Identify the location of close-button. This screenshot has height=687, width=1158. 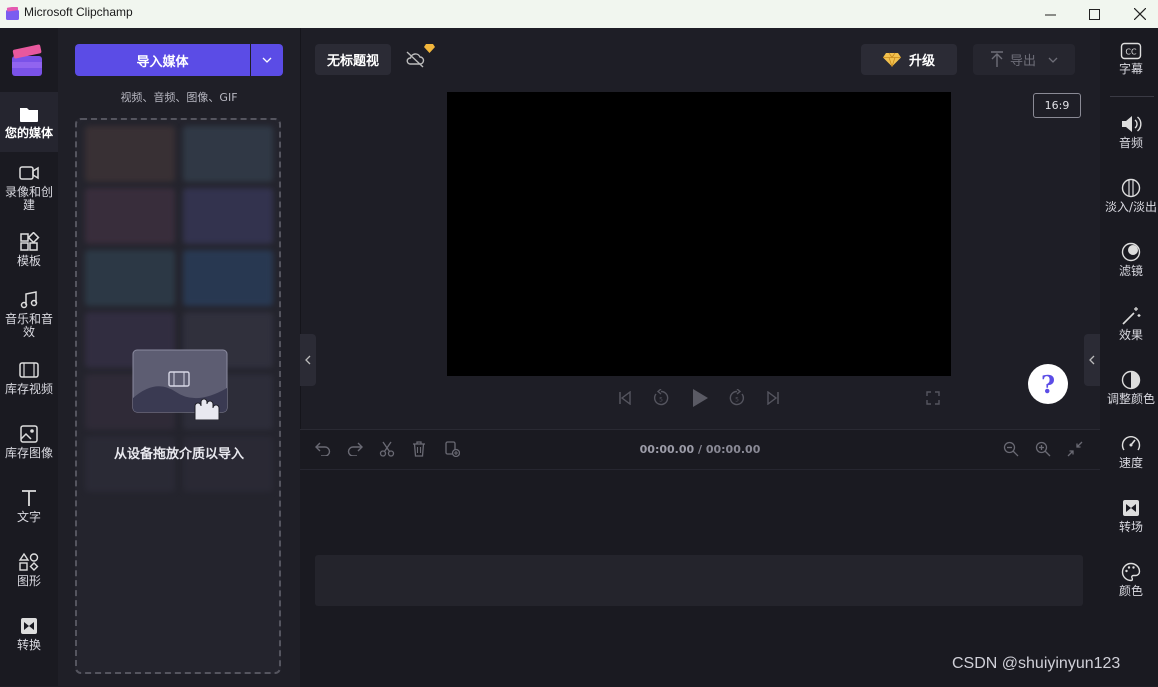
(1137, 14).